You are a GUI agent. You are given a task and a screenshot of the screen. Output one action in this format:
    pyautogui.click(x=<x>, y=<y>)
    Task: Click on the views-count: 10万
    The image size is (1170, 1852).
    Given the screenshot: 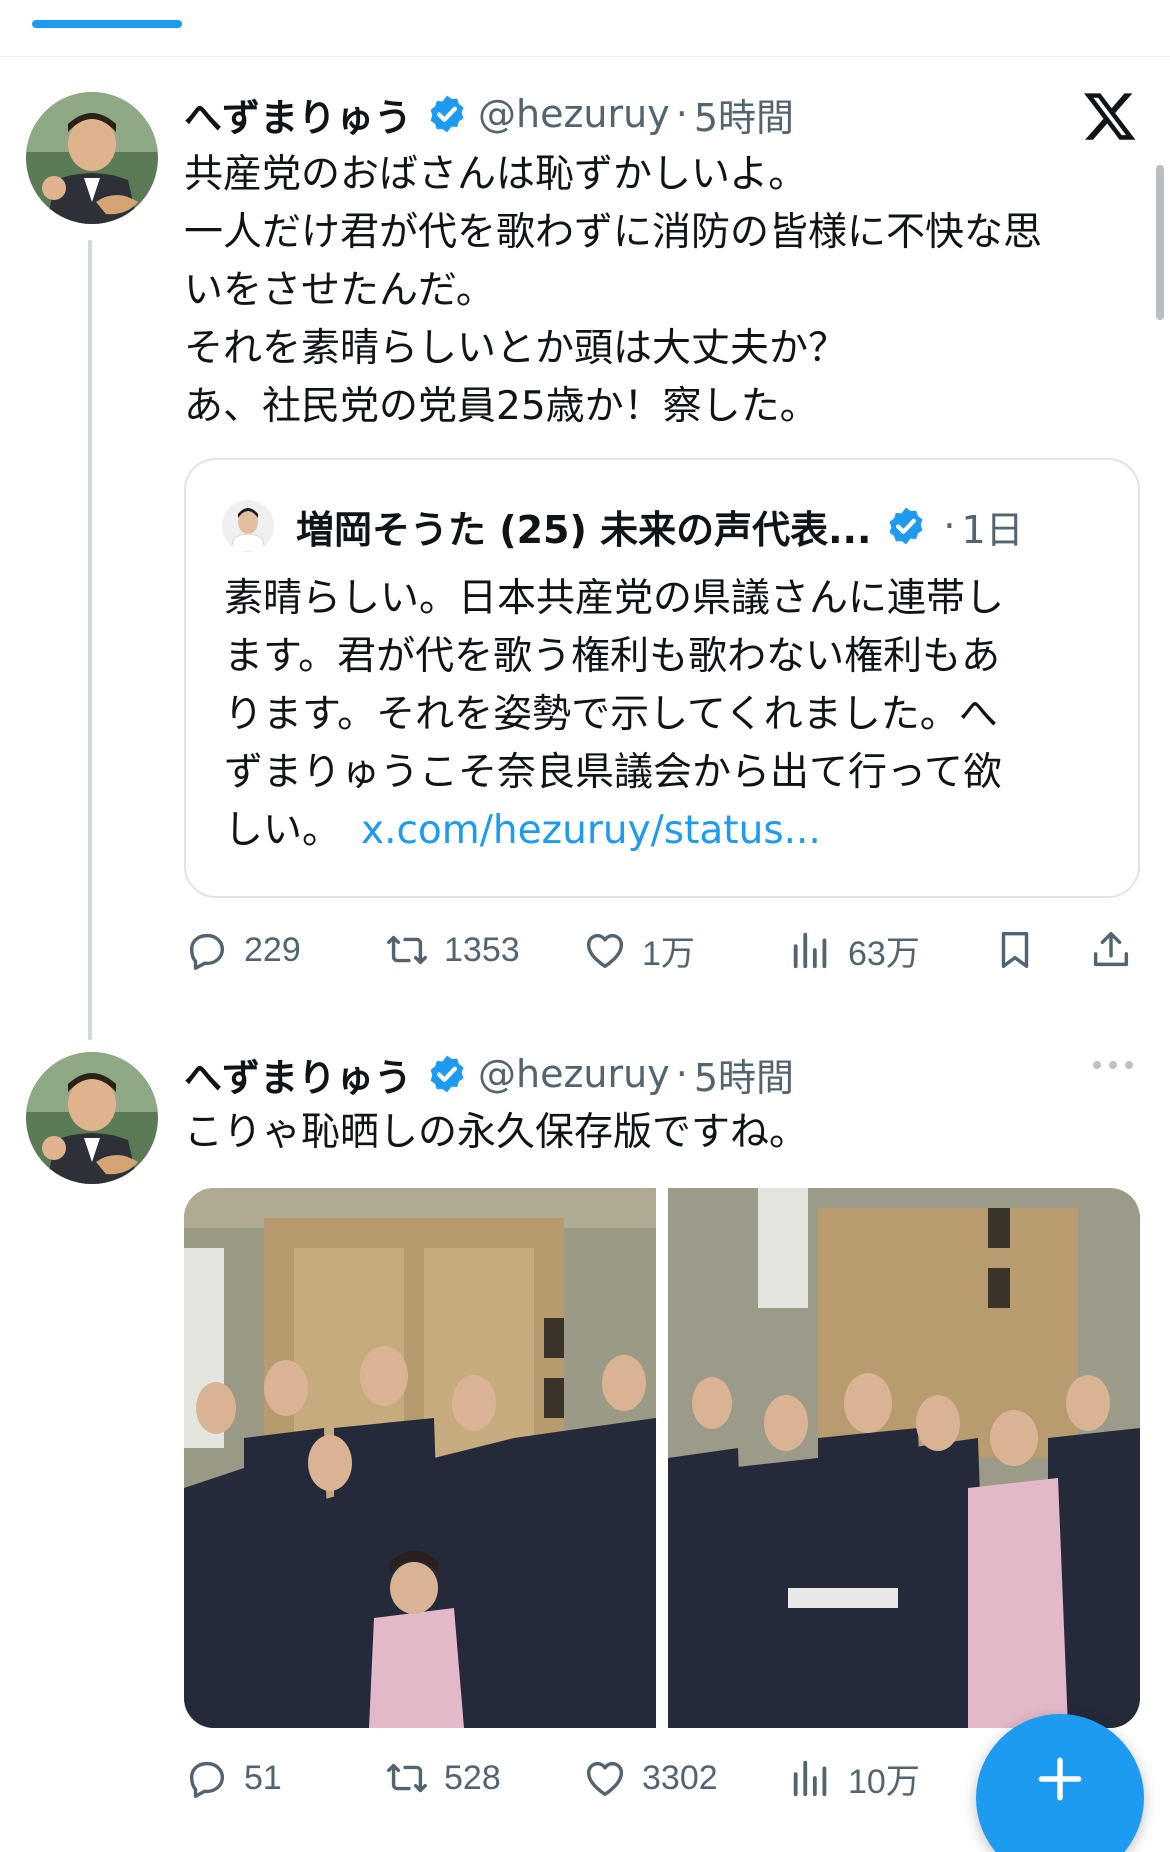 What is the action you would take?
    pyautogui.click(x=884, y=1781)
    